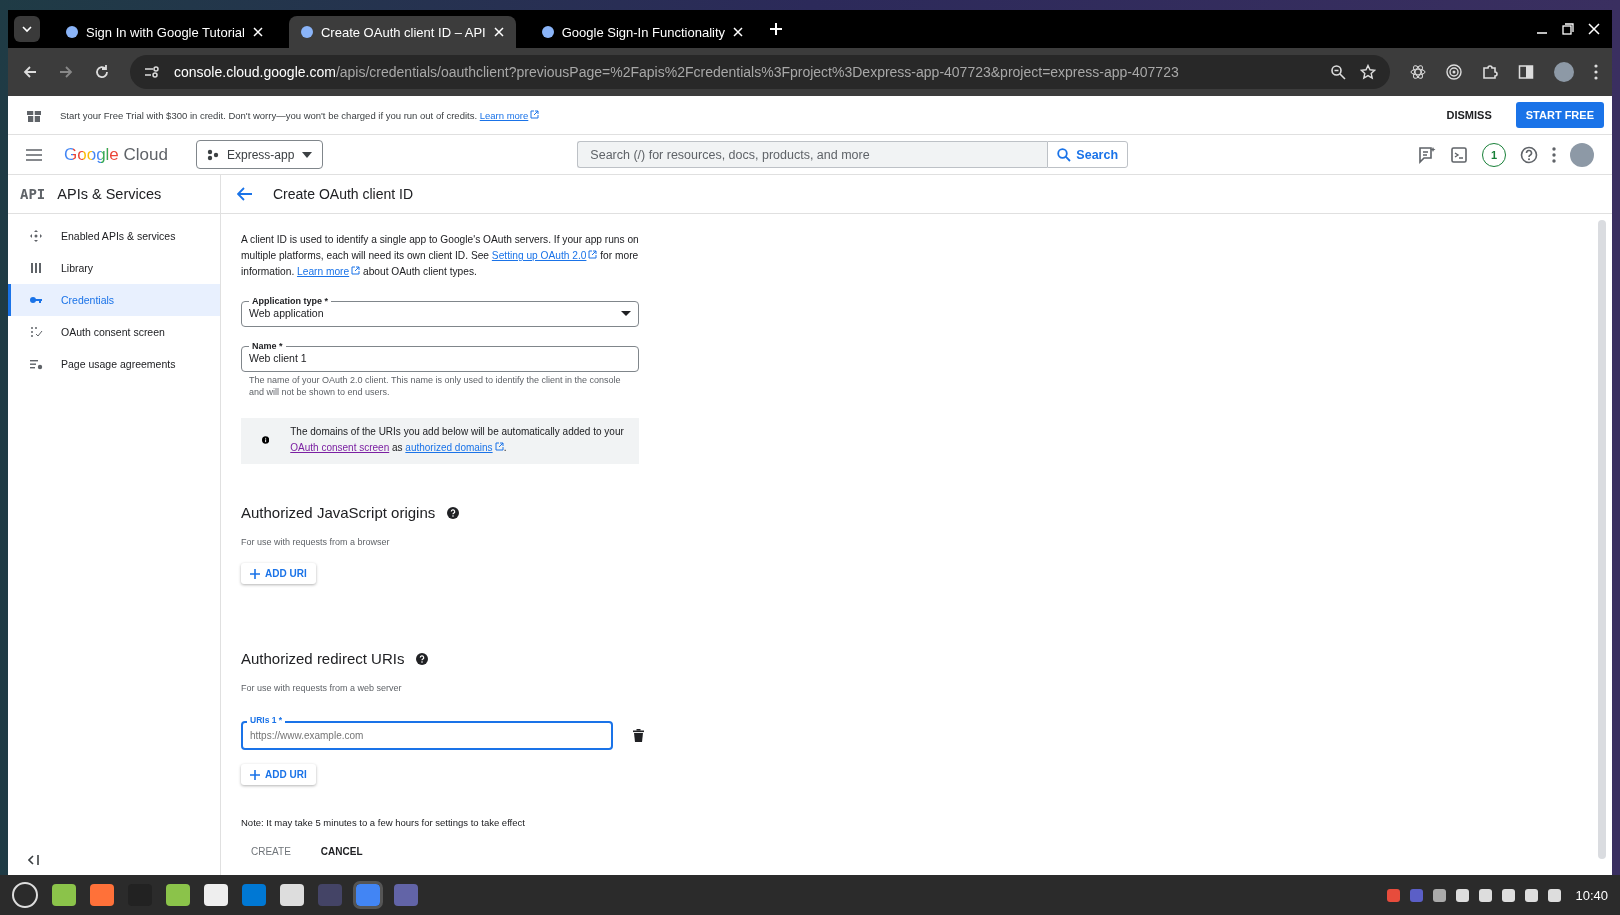 The image size is (1620, 915). Describe the element at coordinates (676, 72) in the screenshot. I see `url-text: console.cloud.google.com/apis/credentials/oauthclient?previousPage=%2Fapis%2Fcredentials%3Fproject%3Dexpress-app-407723&project=express-app-407723` at that location.